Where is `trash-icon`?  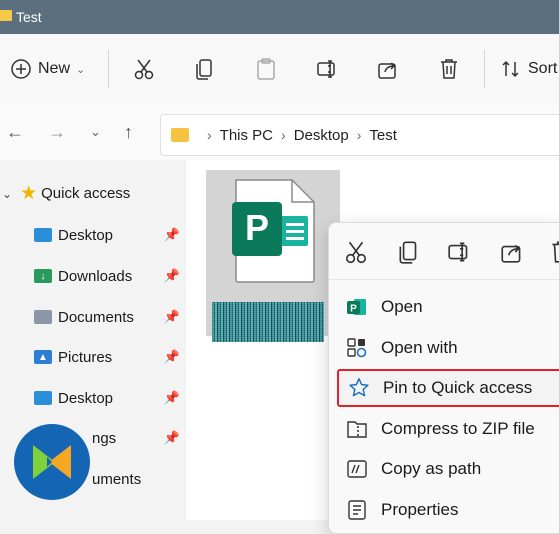 trash-icon is located at coordinates (449, 69).